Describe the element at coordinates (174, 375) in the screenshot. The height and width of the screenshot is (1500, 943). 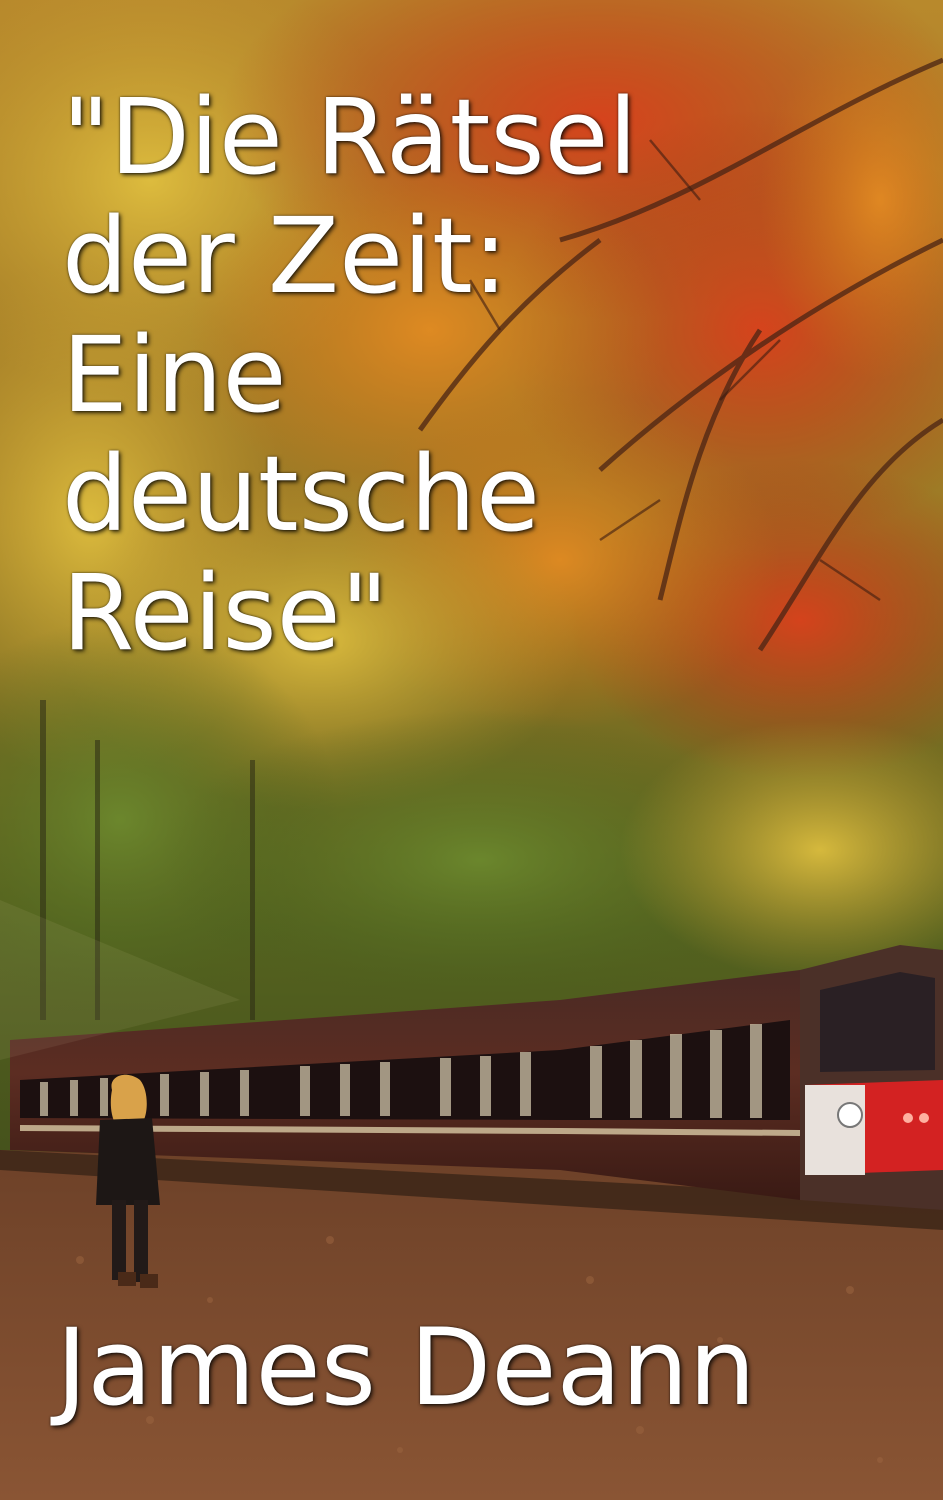
I see `title-line-3: Eine` at that location.